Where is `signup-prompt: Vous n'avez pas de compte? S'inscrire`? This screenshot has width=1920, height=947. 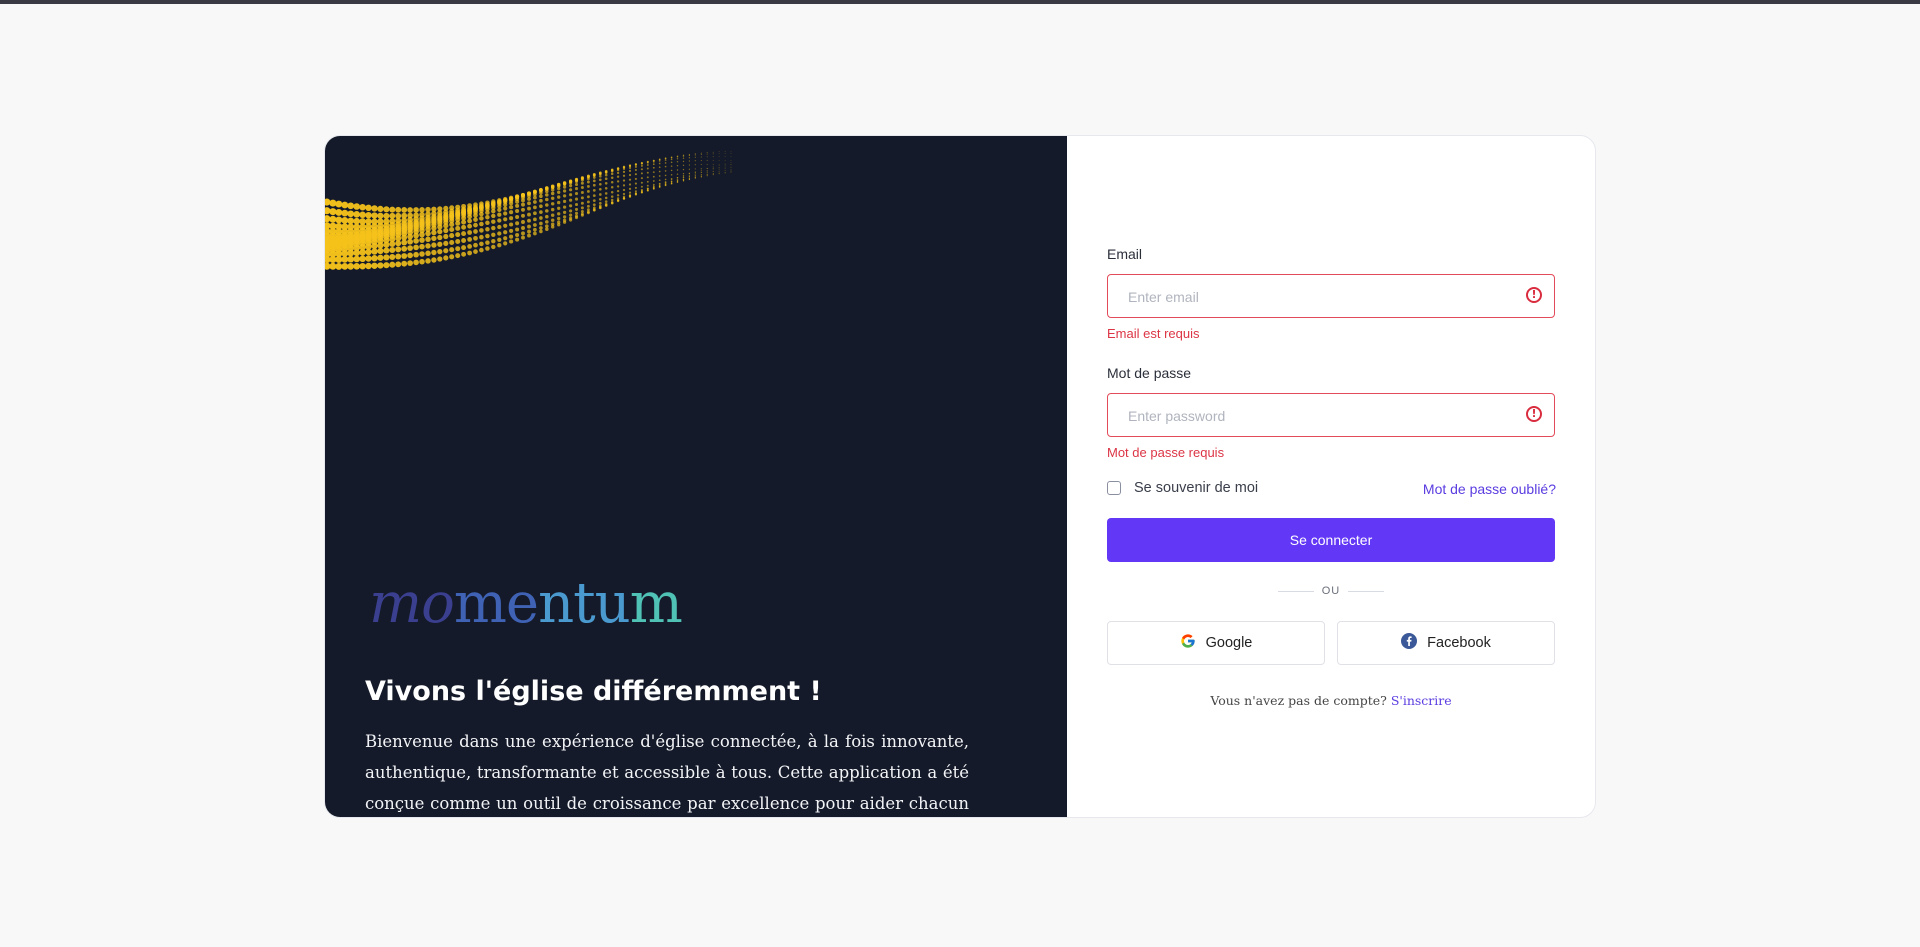
signup-prompt: Vous n'avez pas de compte? S'inscrire is located at coordinates (1331, 700).